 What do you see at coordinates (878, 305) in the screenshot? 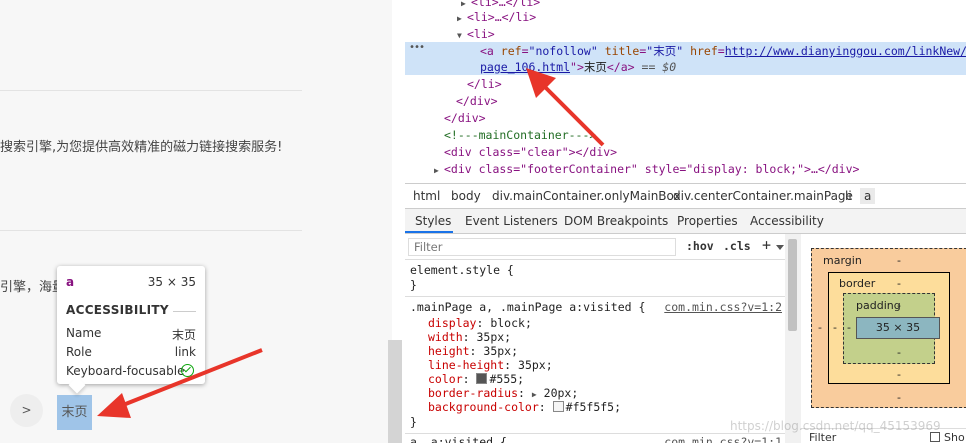
I see `padding-label: padding` at bounding box center [878, 305].